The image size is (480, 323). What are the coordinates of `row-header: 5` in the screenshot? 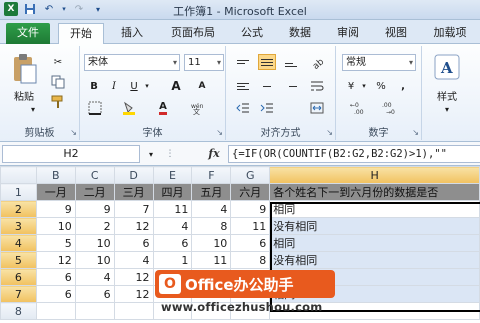 It's located at (18, 260).